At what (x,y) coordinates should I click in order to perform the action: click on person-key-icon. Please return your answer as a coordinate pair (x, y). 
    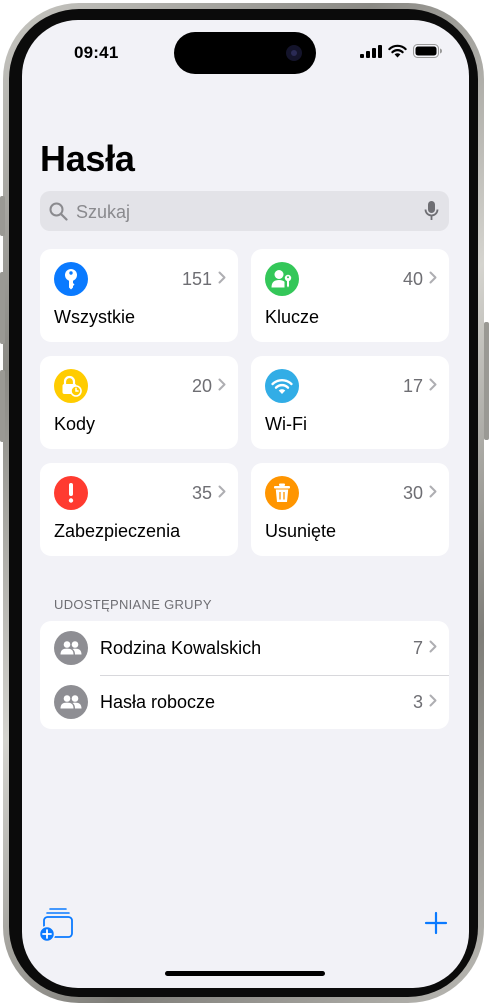
    Looking at the image, I should click on (281, 279).